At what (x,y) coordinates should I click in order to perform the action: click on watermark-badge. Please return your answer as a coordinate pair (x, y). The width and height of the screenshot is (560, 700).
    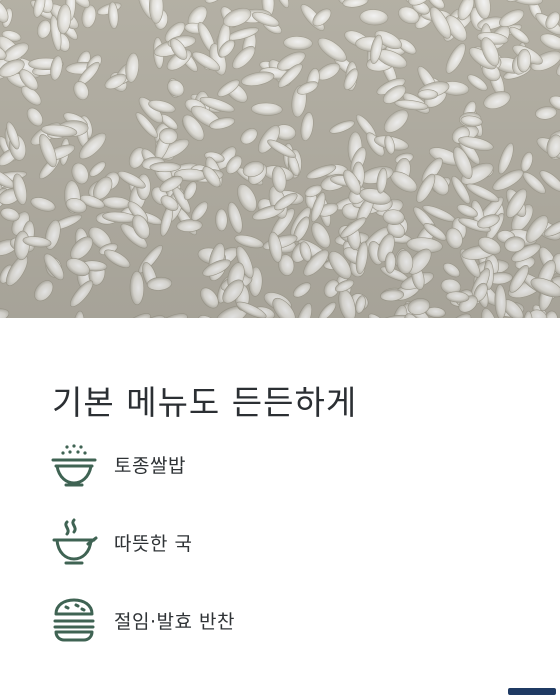
    Looking at the image, I should click on (532, 691).